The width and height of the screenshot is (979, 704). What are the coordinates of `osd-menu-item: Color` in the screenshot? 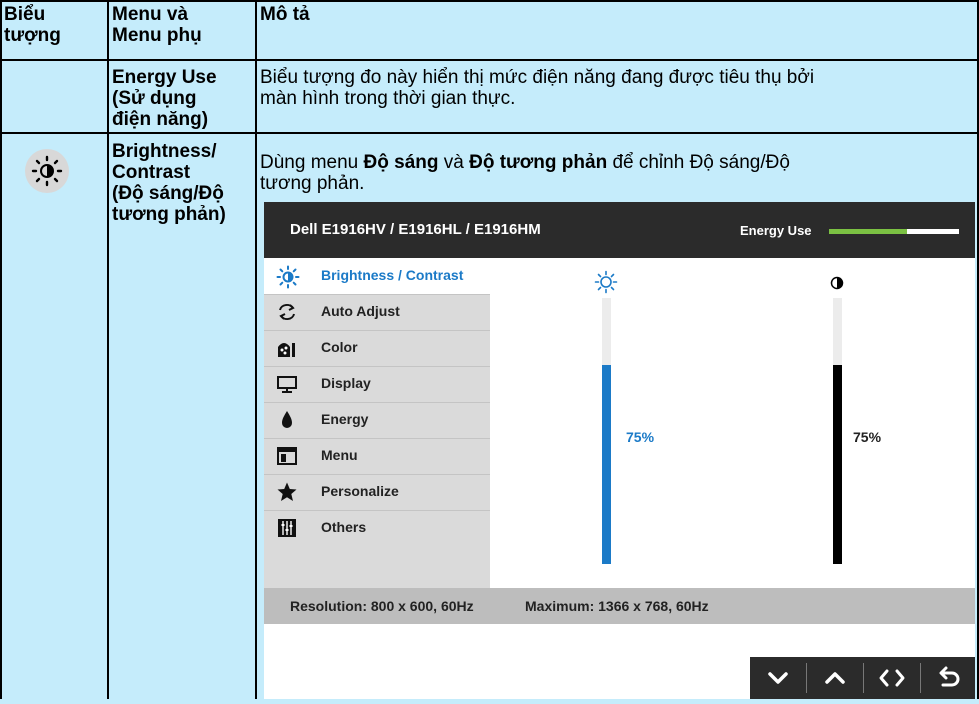 It's located at (377, 348).